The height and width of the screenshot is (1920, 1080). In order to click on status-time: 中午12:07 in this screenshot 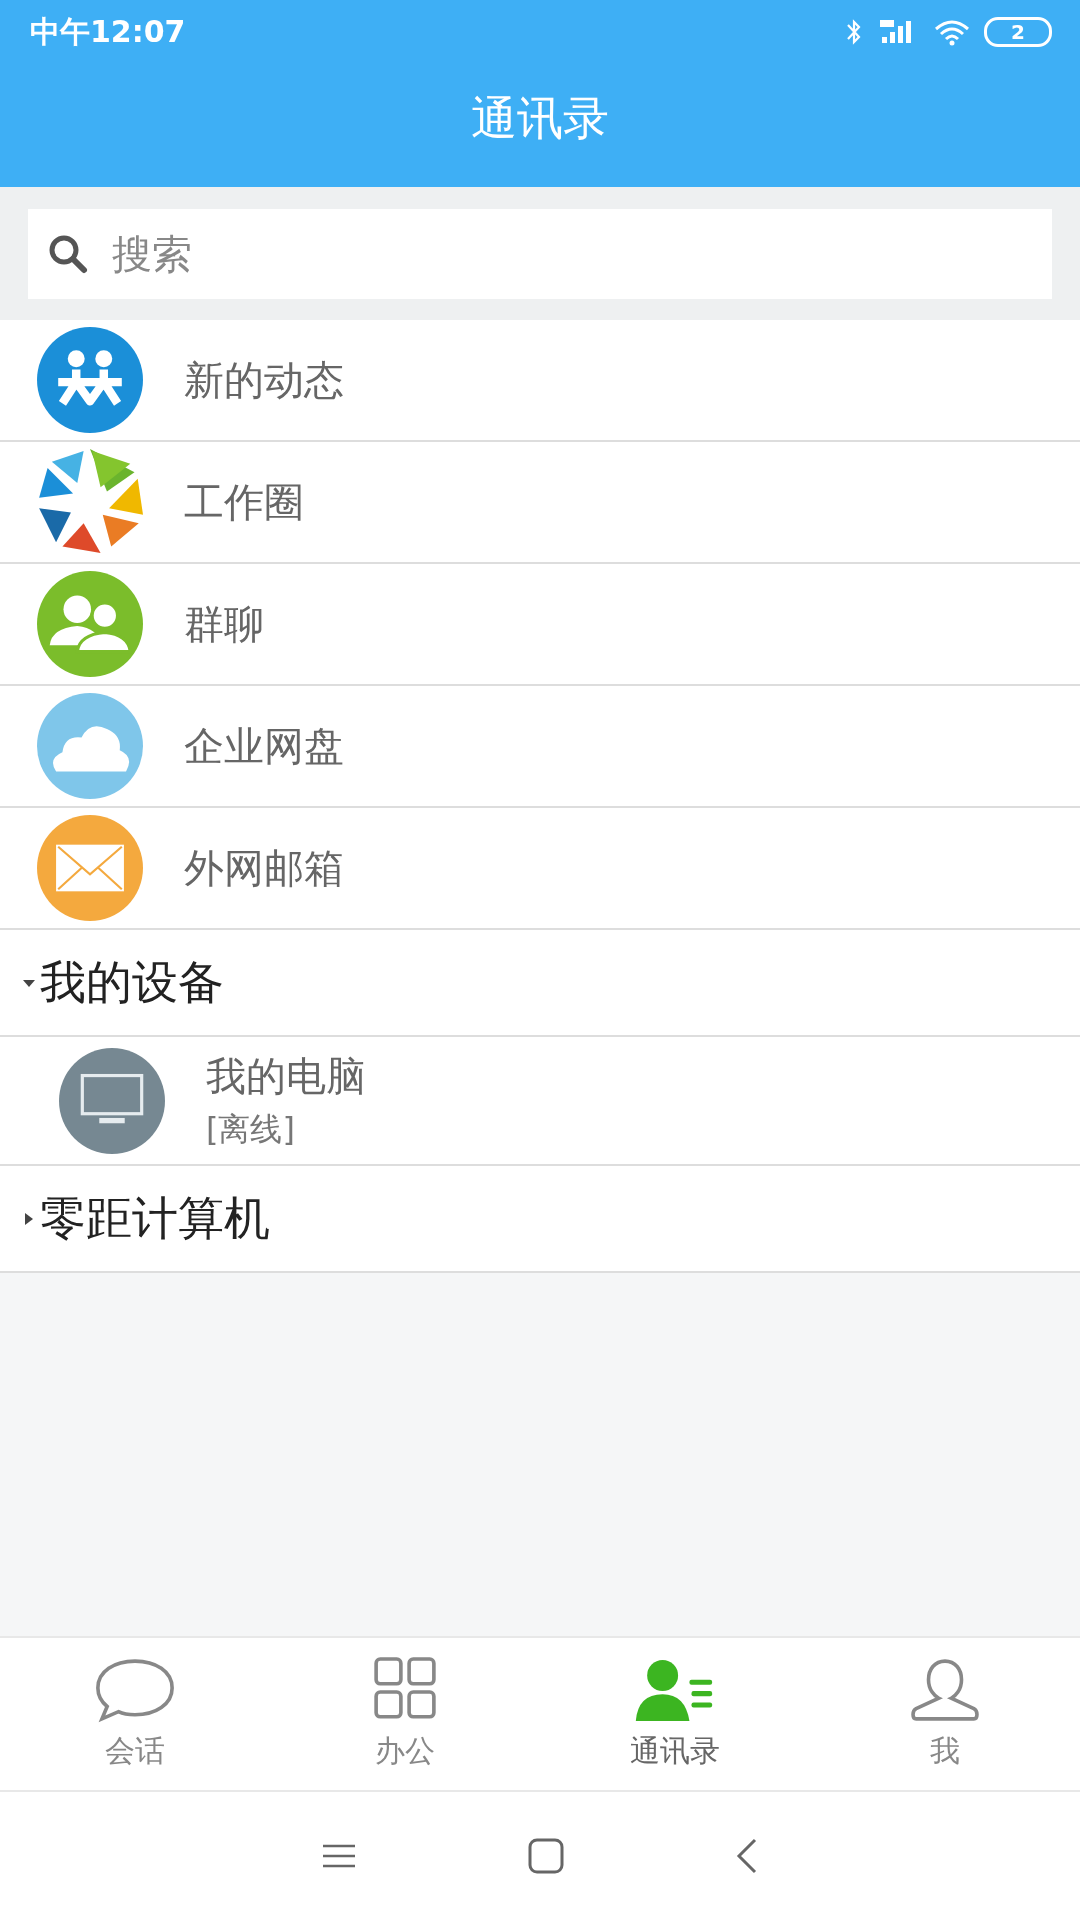, I will do `click(108, 31)`.